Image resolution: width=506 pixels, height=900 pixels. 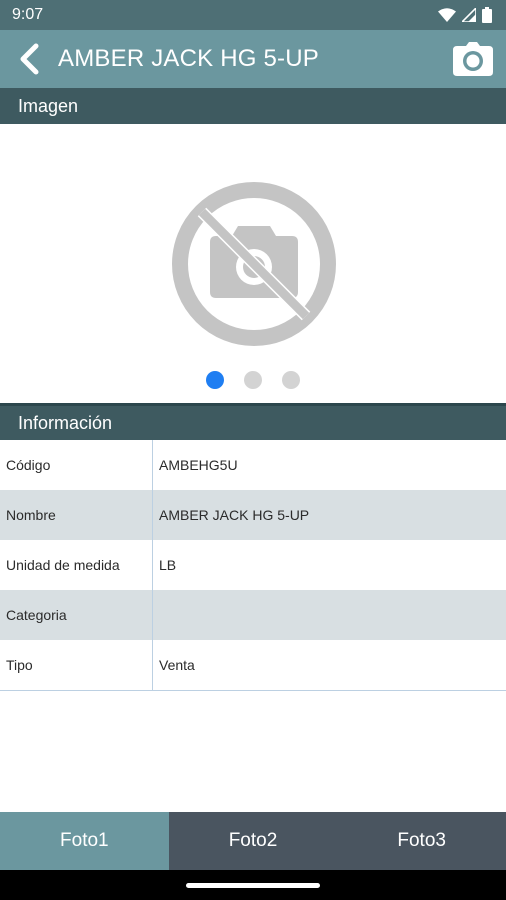 I want to click on row-label: Código, so click(x=76, y=465).